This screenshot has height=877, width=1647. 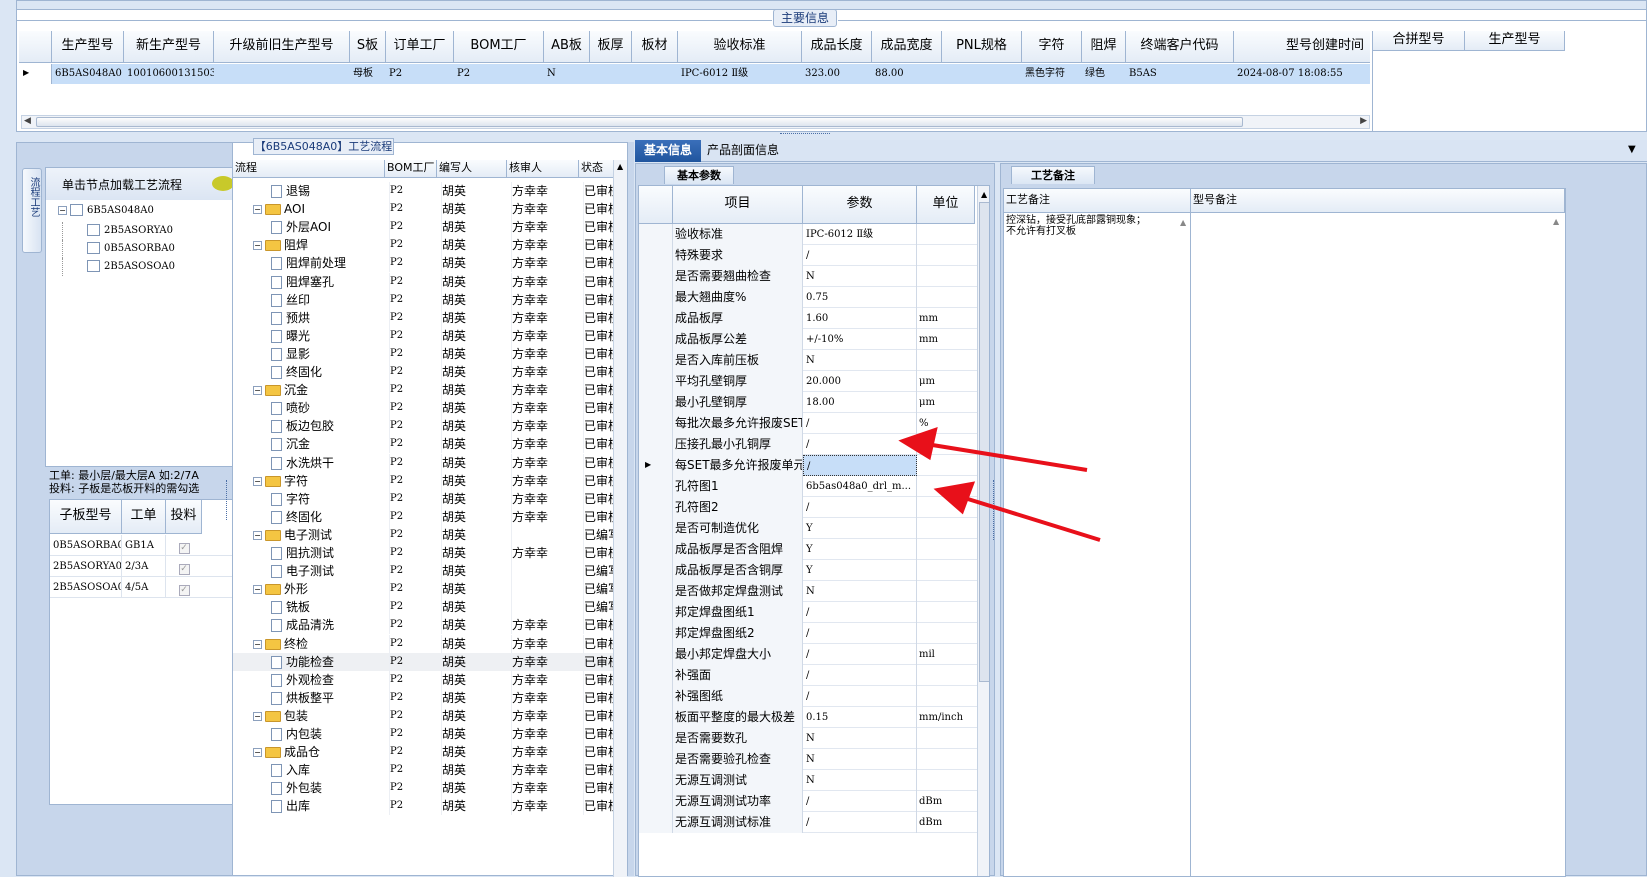 I want to click on arrow-1-head, so click(x=918, y=443).